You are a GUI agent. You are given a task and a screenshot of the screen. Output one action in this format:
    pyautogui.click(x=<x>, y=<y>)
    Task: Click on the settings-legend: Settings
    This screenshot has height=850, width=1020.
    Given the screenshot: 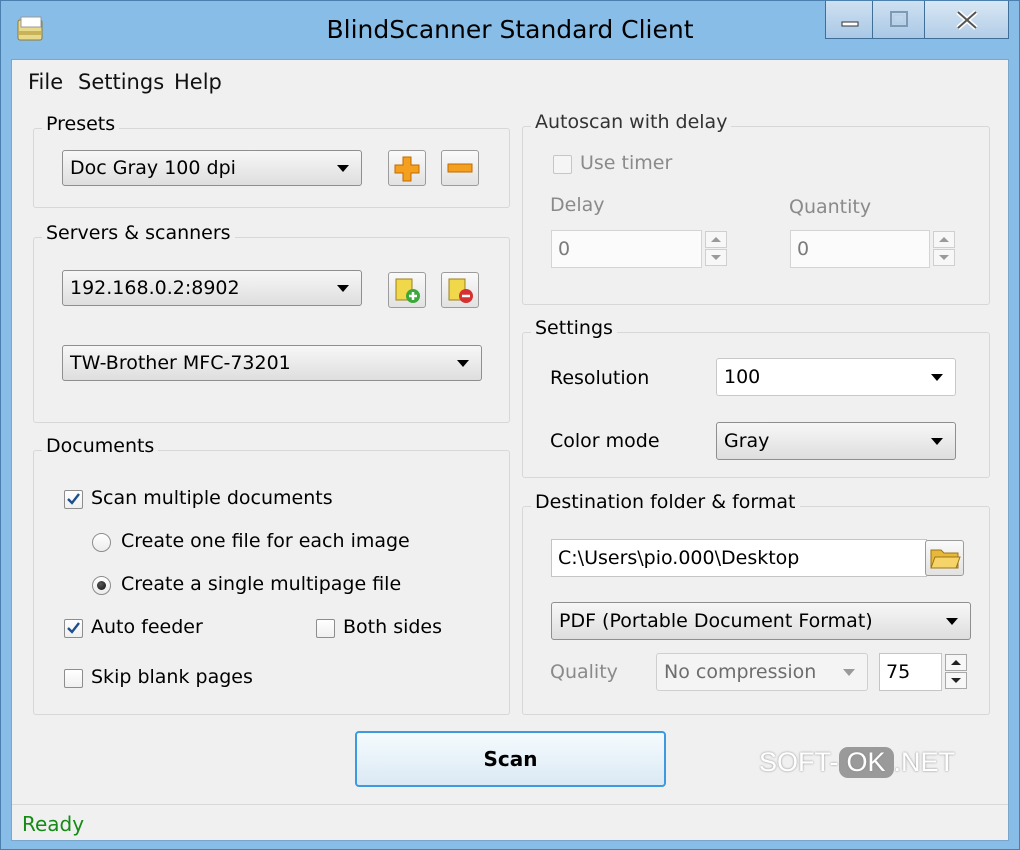 What is the action you would take?
    pyautogui.click(x=574, y=328)
    